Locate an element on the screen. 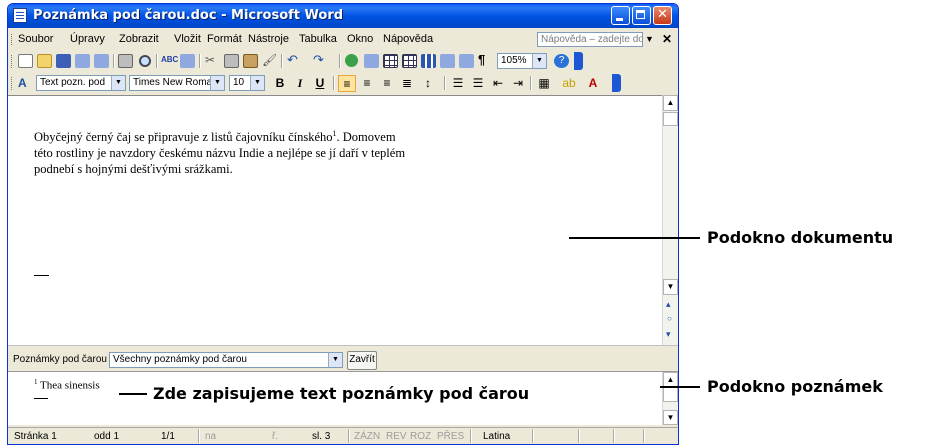  paste-icon is located at coordinates (250, 61).